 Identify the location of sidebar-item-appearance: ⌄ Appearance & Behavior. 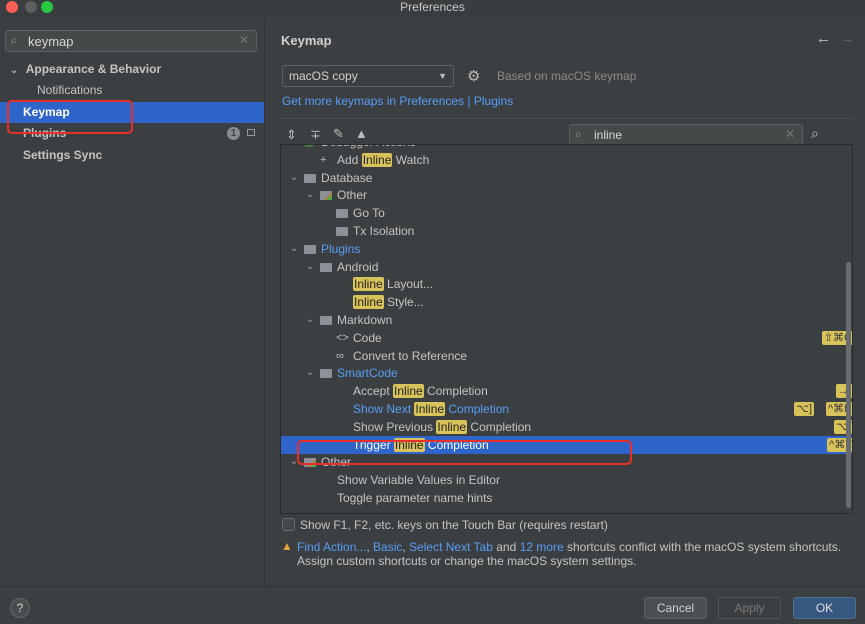
(132, 69).